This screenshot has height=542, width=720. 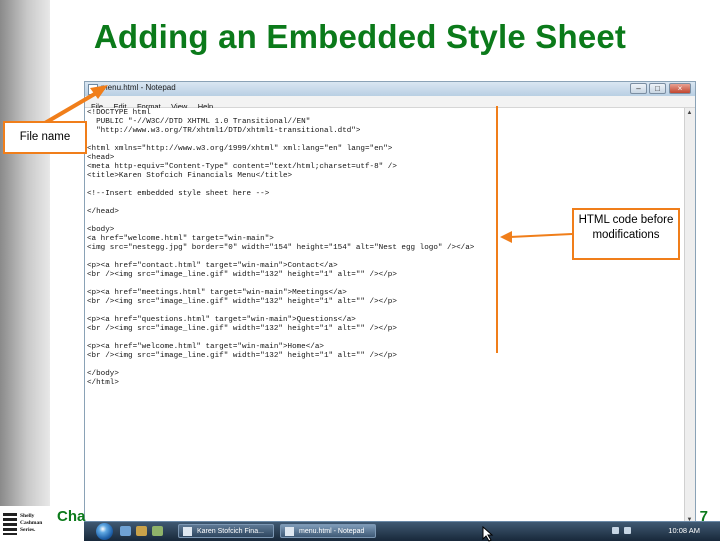 I want to click on footer-chapter: Cha, so click(x=71, y=516).